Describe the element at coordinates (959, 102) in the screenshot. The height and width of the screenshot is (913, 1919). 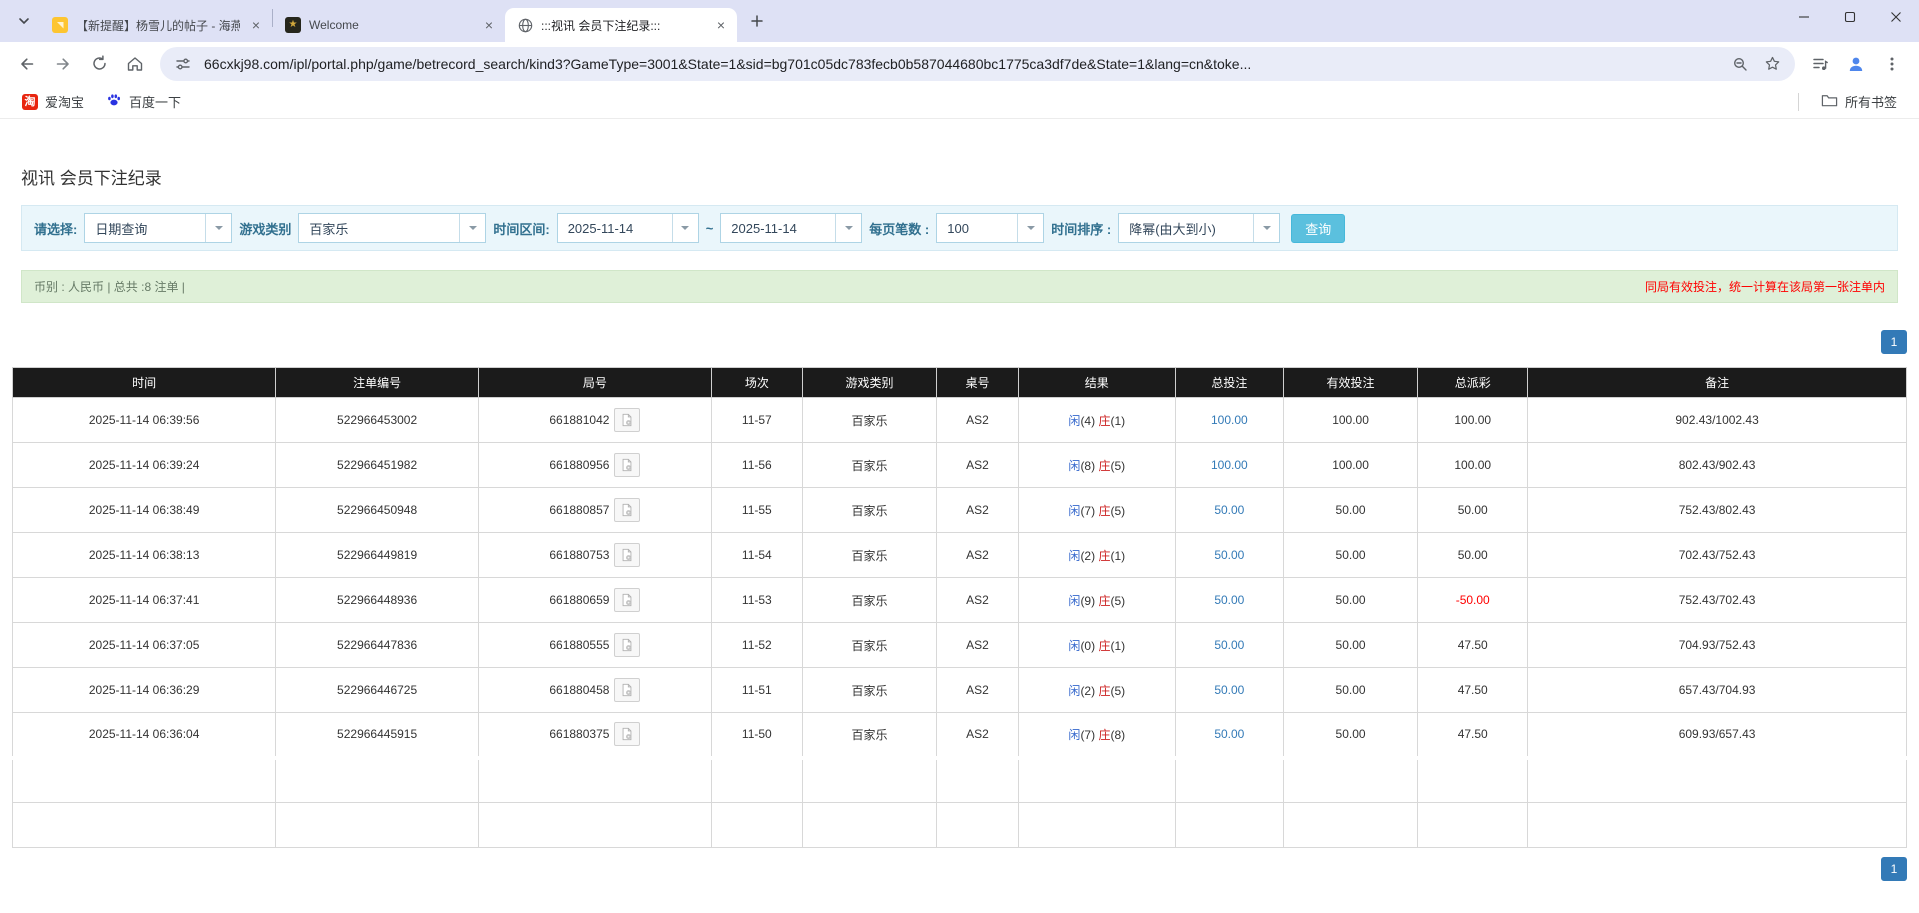
I see `bookmarks-bar: 淘 爱淘宝 百度一下 所有书签` at that location.